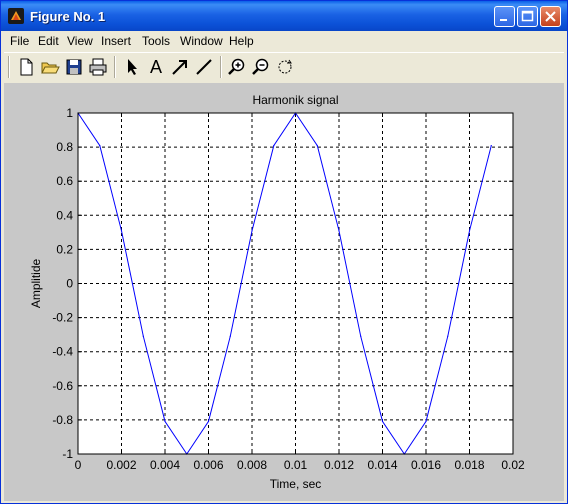  What do you see at coordinates (26, 67) in the screenshot?
I see `new-file-icon` at bounding box center [26, 67].